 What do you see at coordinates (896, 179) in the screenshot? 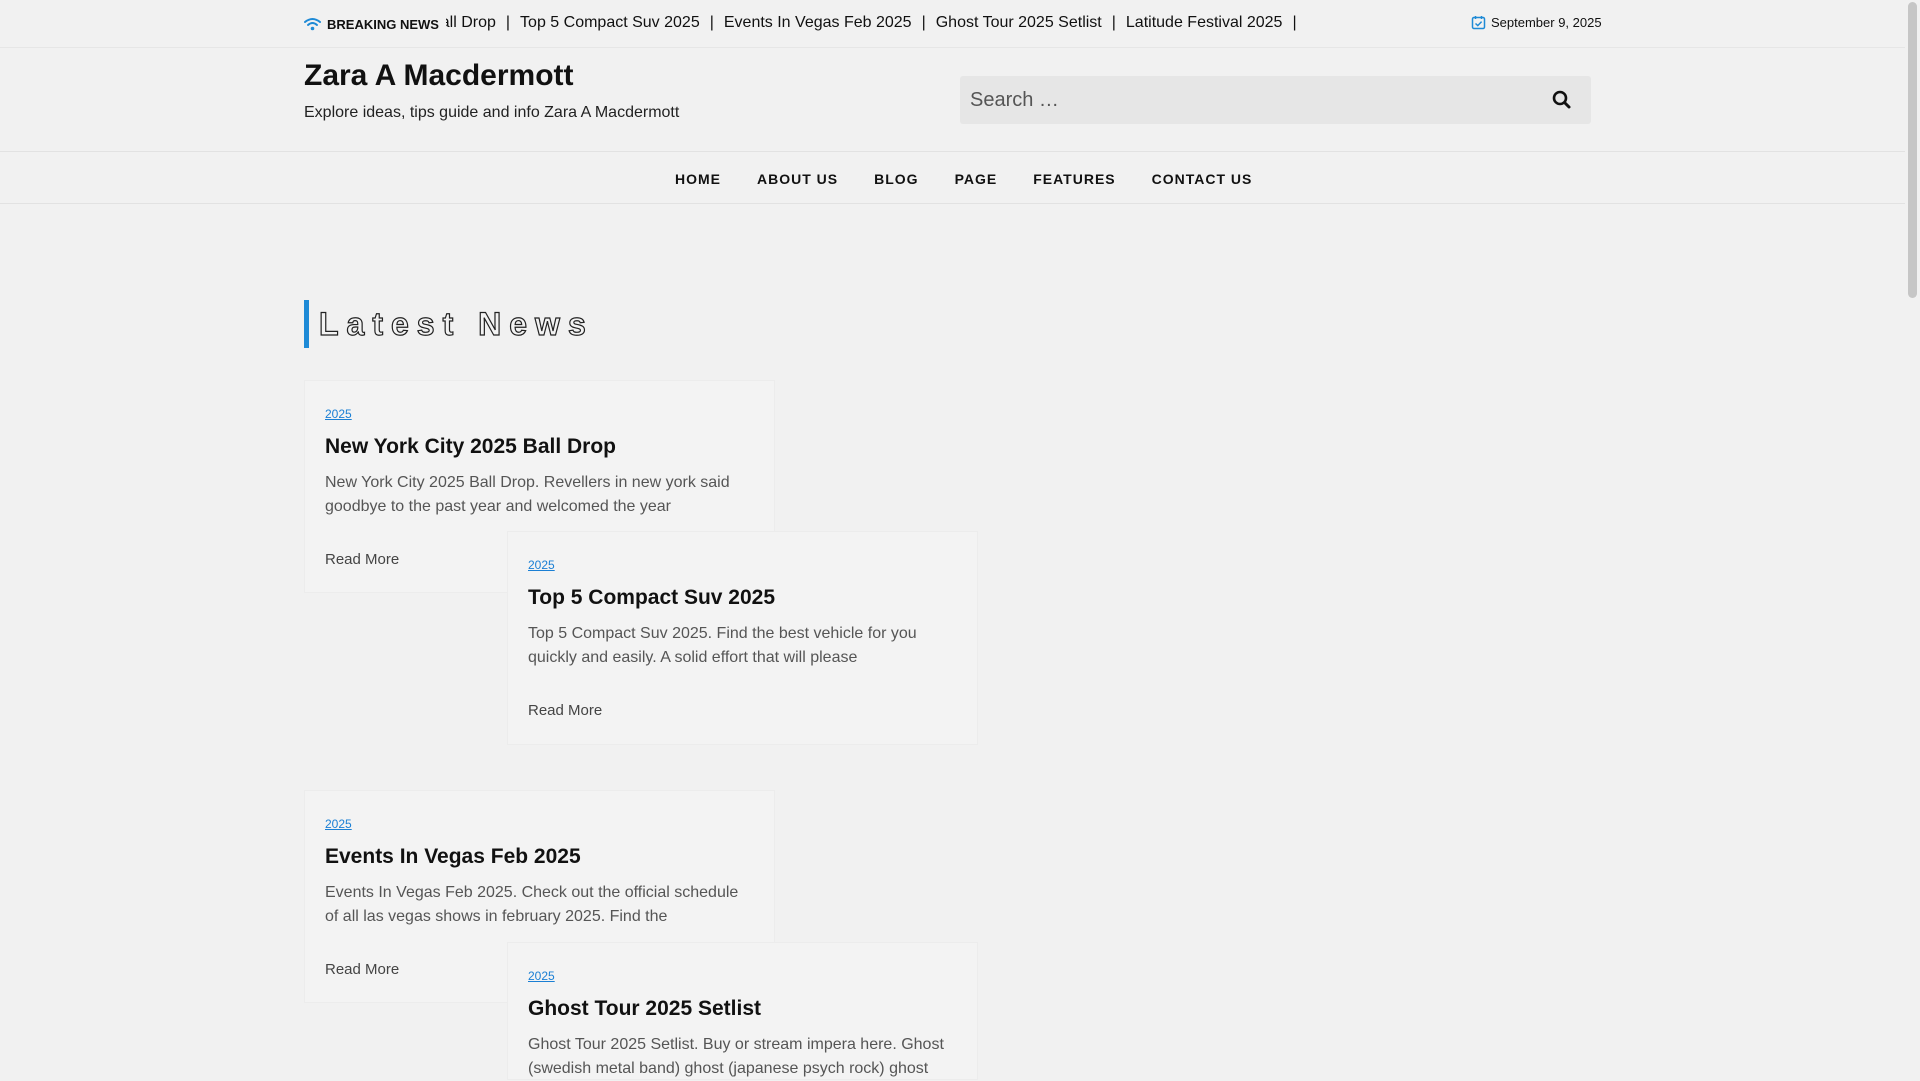
I see `nav-item-blog: BLOG` at bounding box center [896, 179].